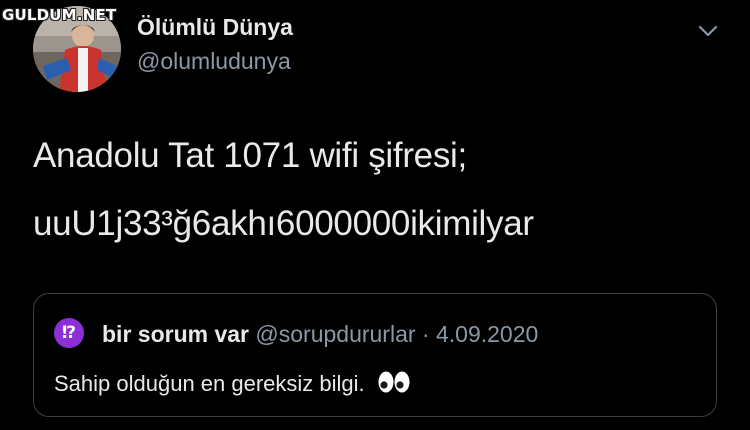  I want to click on quoted-tweet-header: bir sorum var @sorupdururlar · 4.09.2020, so click(320, 334).